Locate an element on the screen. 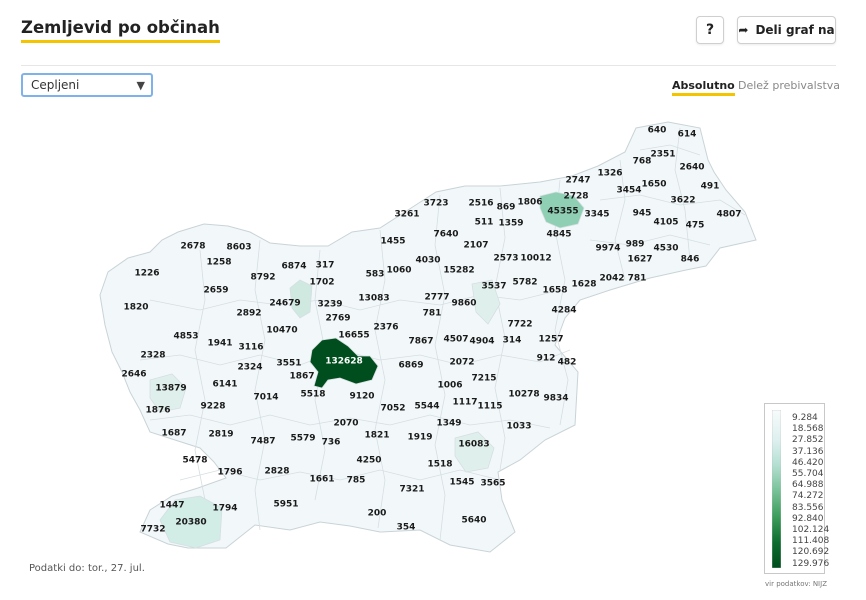 This screenshot has width=866, height=600. municipality-value: 2324 is located at coordinates (249, 368).